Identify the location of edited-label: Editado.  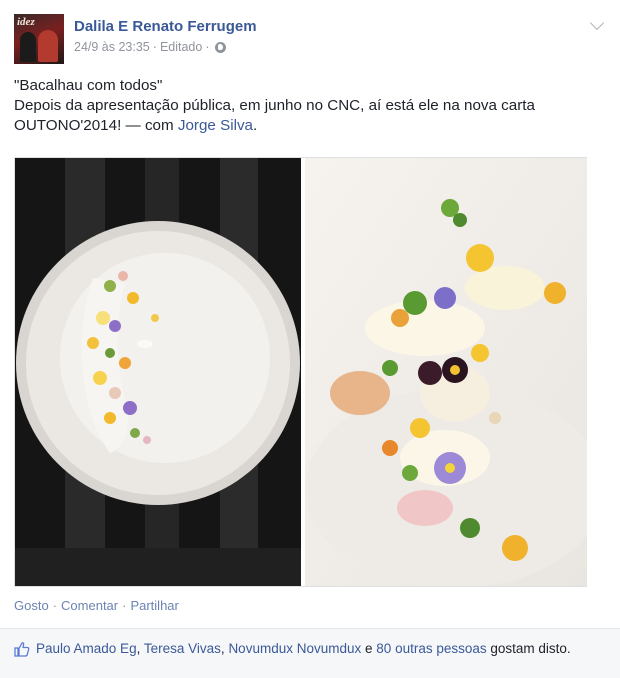
(181, 47).